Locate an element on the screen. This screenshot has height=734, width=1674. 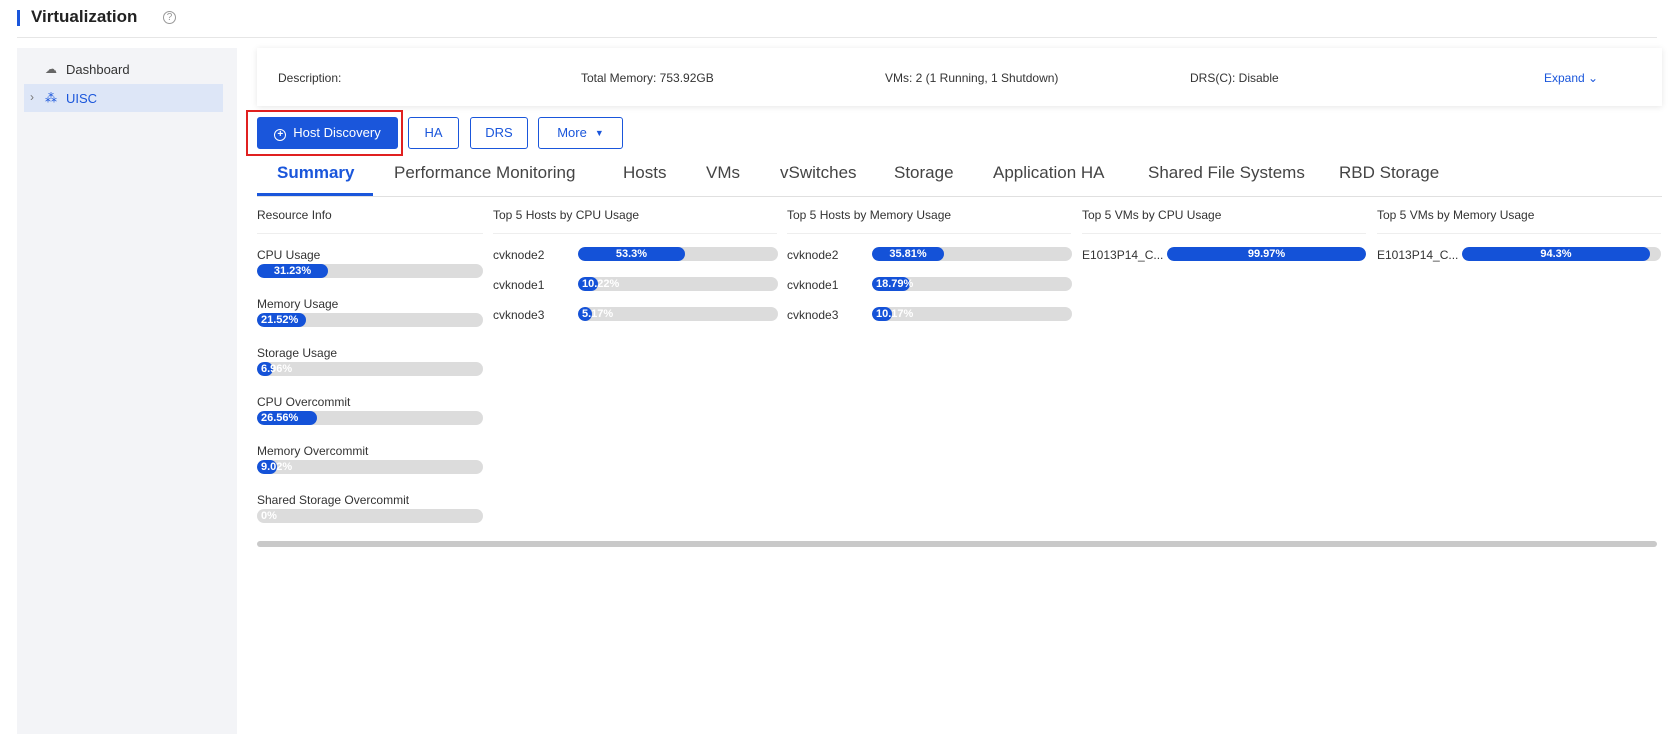
sidebar: ☁ Dashboard › ⁂ UISC is located at coordinates (127, 391).